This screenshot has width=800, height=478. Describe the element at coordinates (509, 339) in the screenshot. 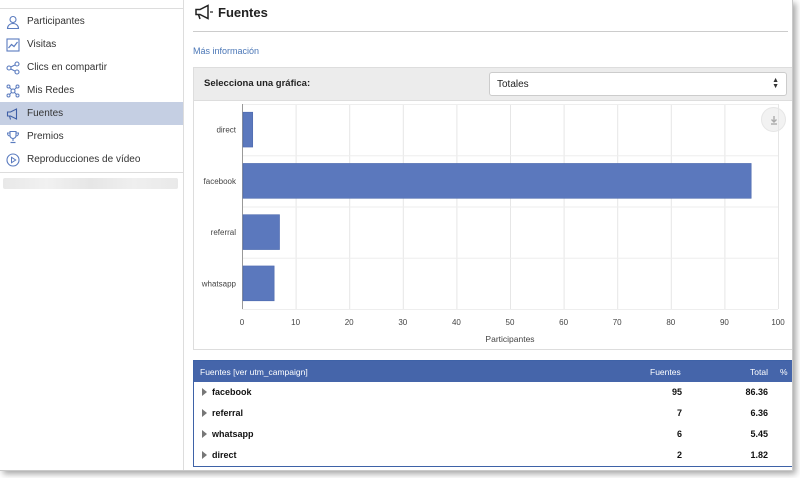

I see `x-axis-label: Participantes` at that location.